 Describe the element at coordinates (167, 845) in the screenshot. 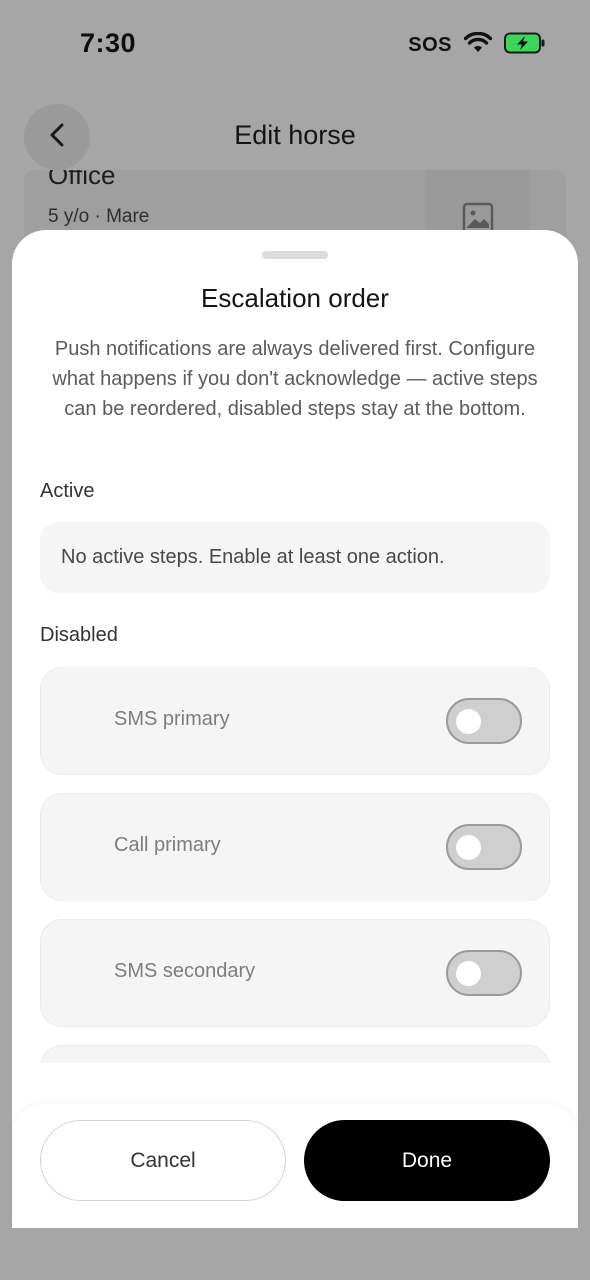

I see `step-label: Call primary` at that location.